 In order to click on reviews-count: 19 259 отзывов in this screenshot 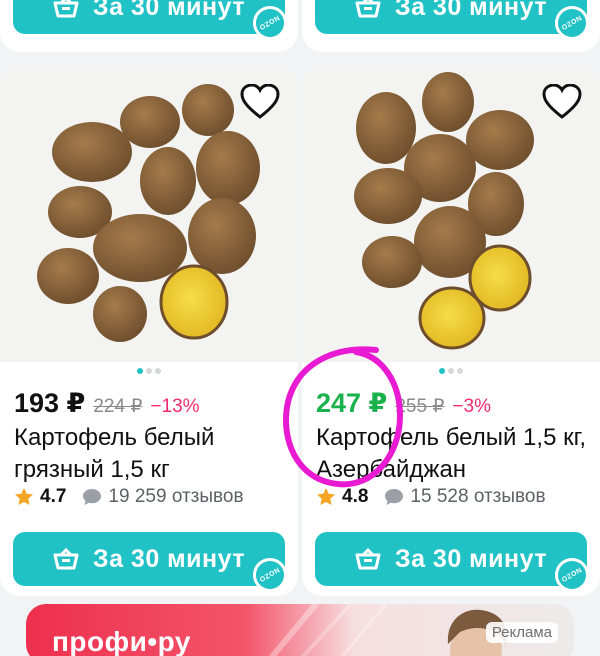, I will do `click(176, 496)`.